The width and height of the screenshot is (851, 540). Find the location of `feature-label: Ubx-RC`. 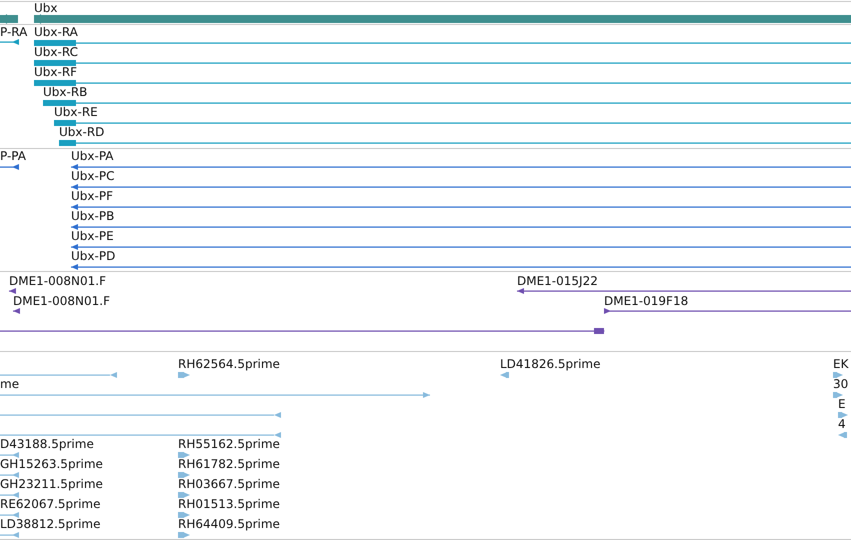

feature-label: Ubx-RC is located at coordinates (56, 52).